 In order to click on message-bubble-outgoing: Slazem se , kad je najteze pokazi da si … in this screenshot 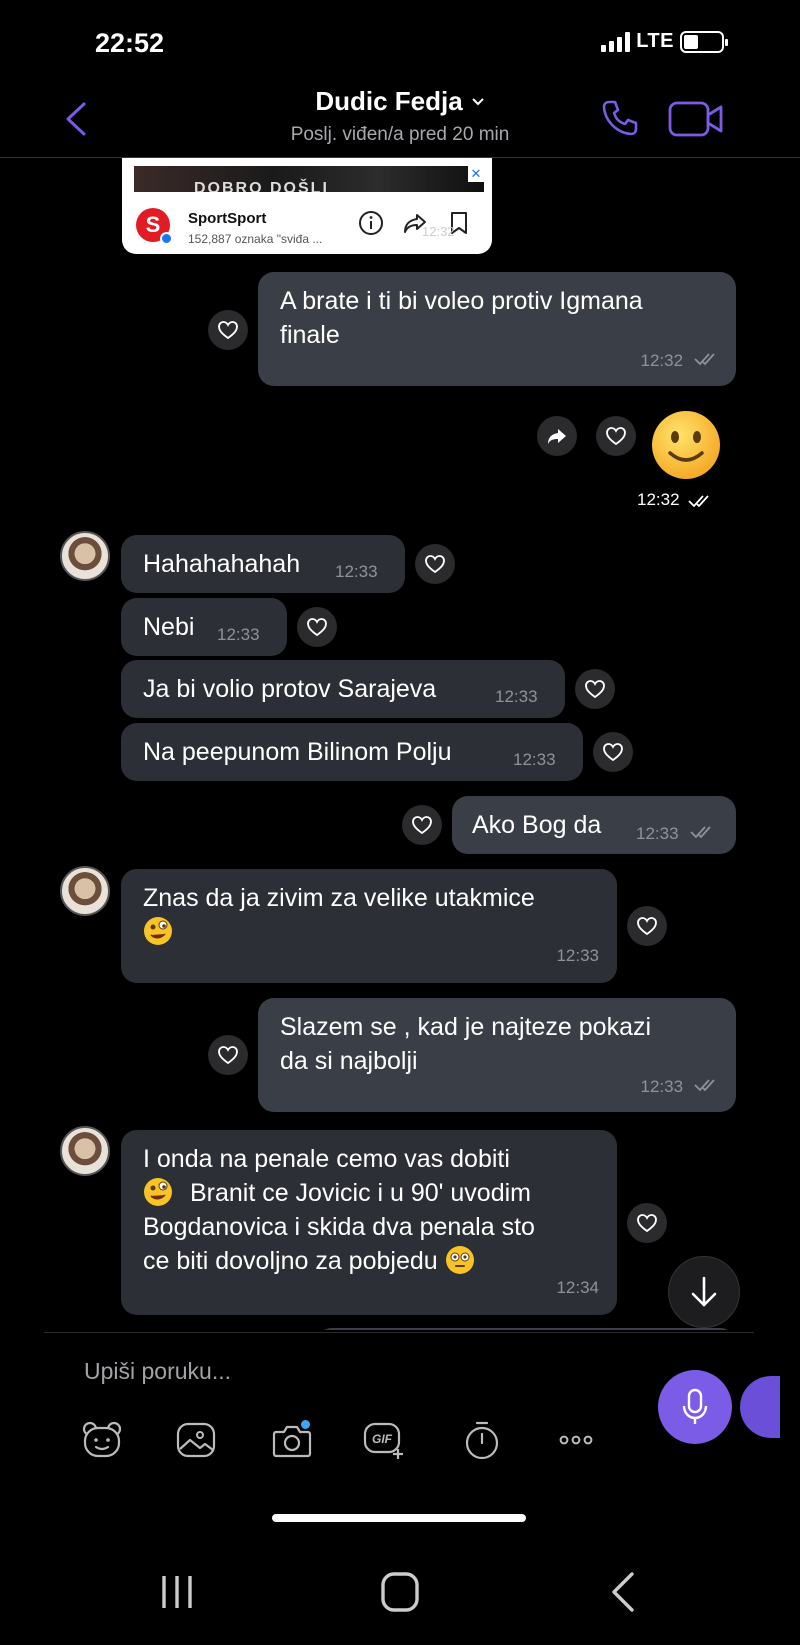, I will do `click(497, 1055)`.